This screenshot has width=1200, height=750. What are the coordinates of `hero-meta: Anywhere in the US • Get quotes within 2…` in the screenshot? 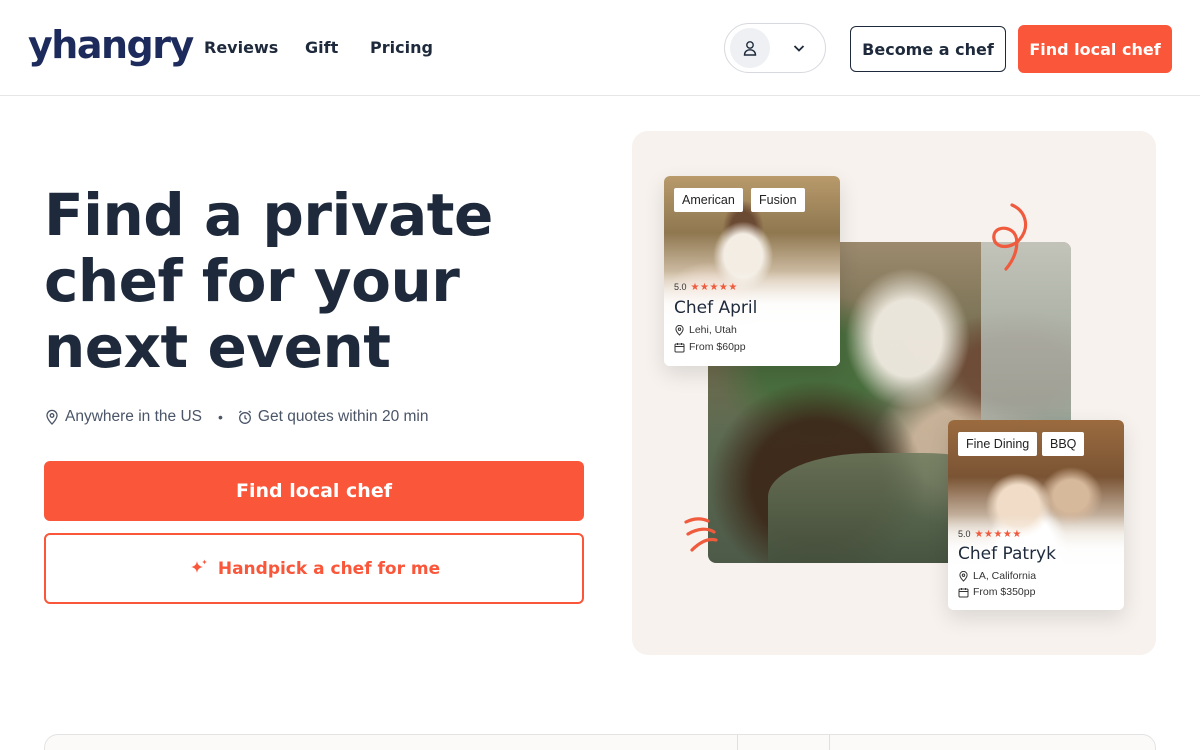 It's located at (236, 417).